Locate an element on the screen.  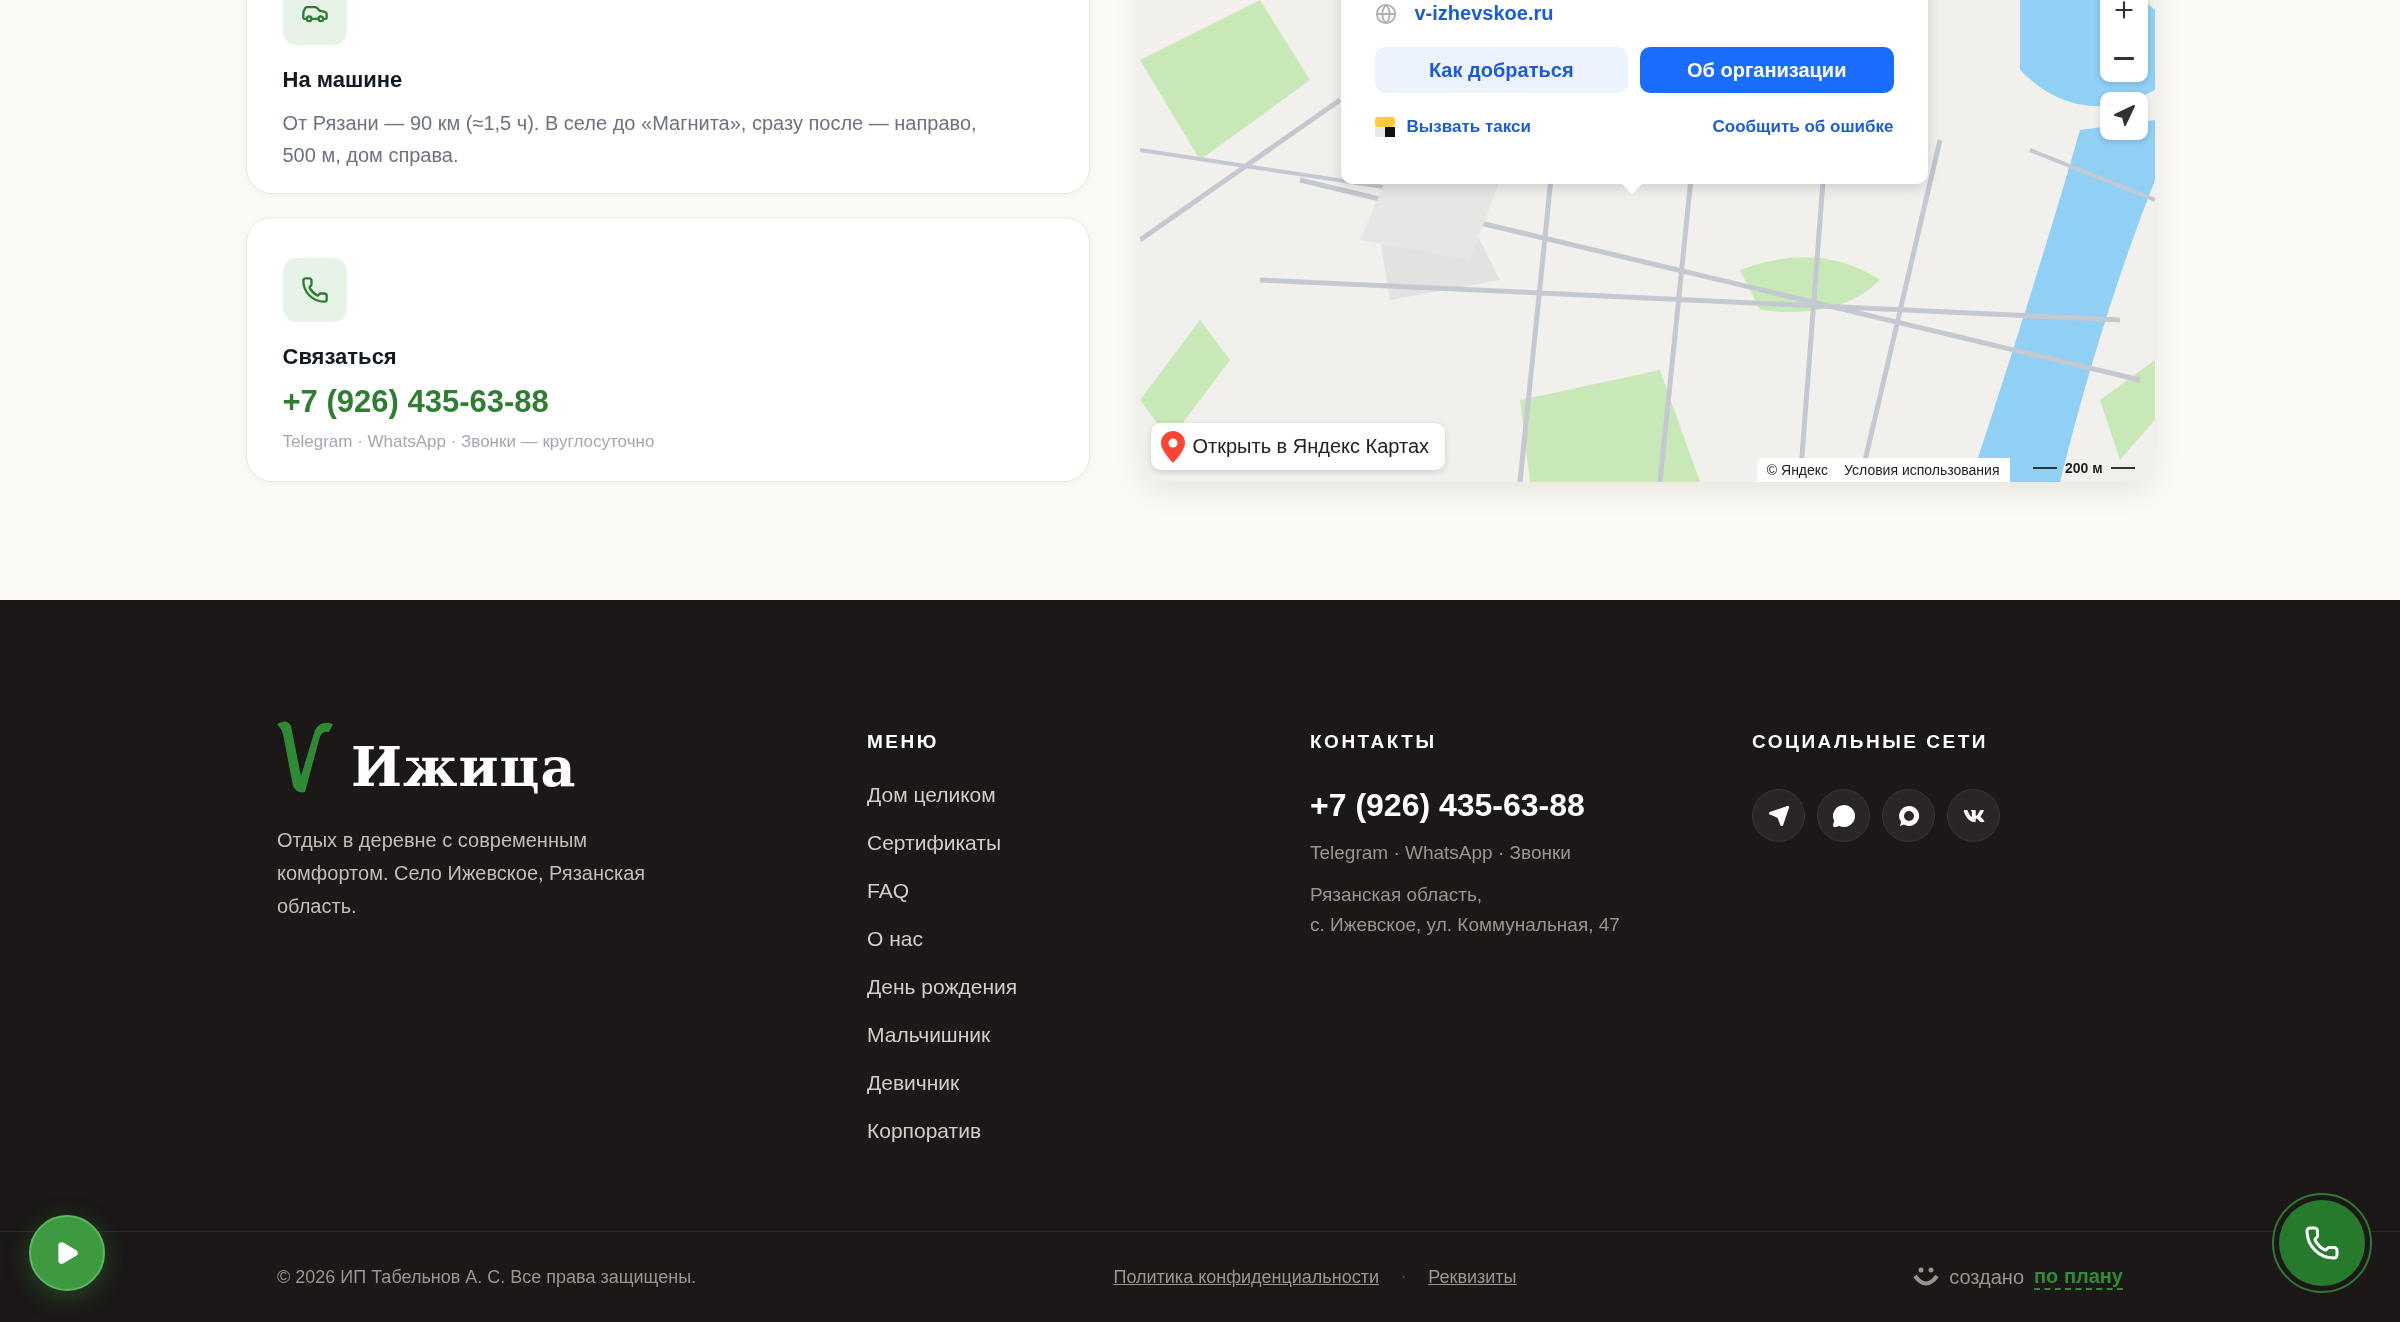
brand-description: Отдых в деревне с современным комфортом. Село Ижевское, Рязанская область. is located at coordinates (462, 873).